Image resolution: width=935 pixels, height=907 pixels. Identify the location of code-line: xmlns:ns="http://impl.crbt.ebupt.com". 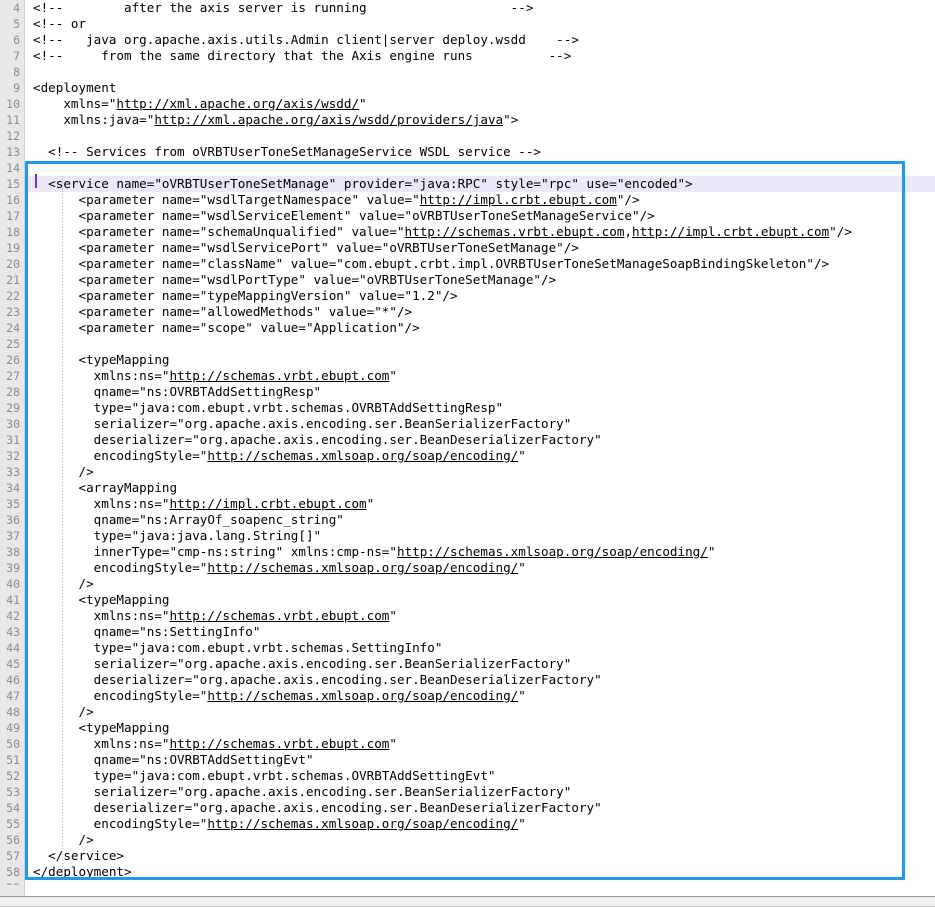
(480, 504).